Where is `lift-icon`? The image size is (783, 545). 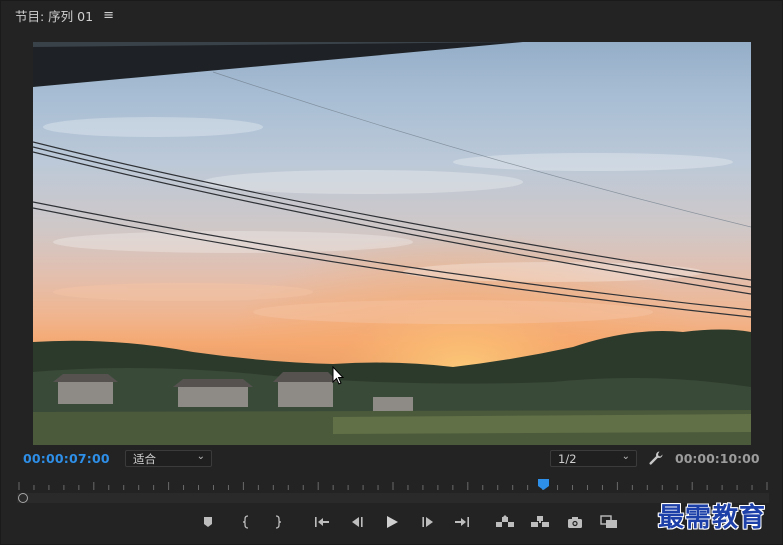 lift-icon is located at coordinates (505, 521).